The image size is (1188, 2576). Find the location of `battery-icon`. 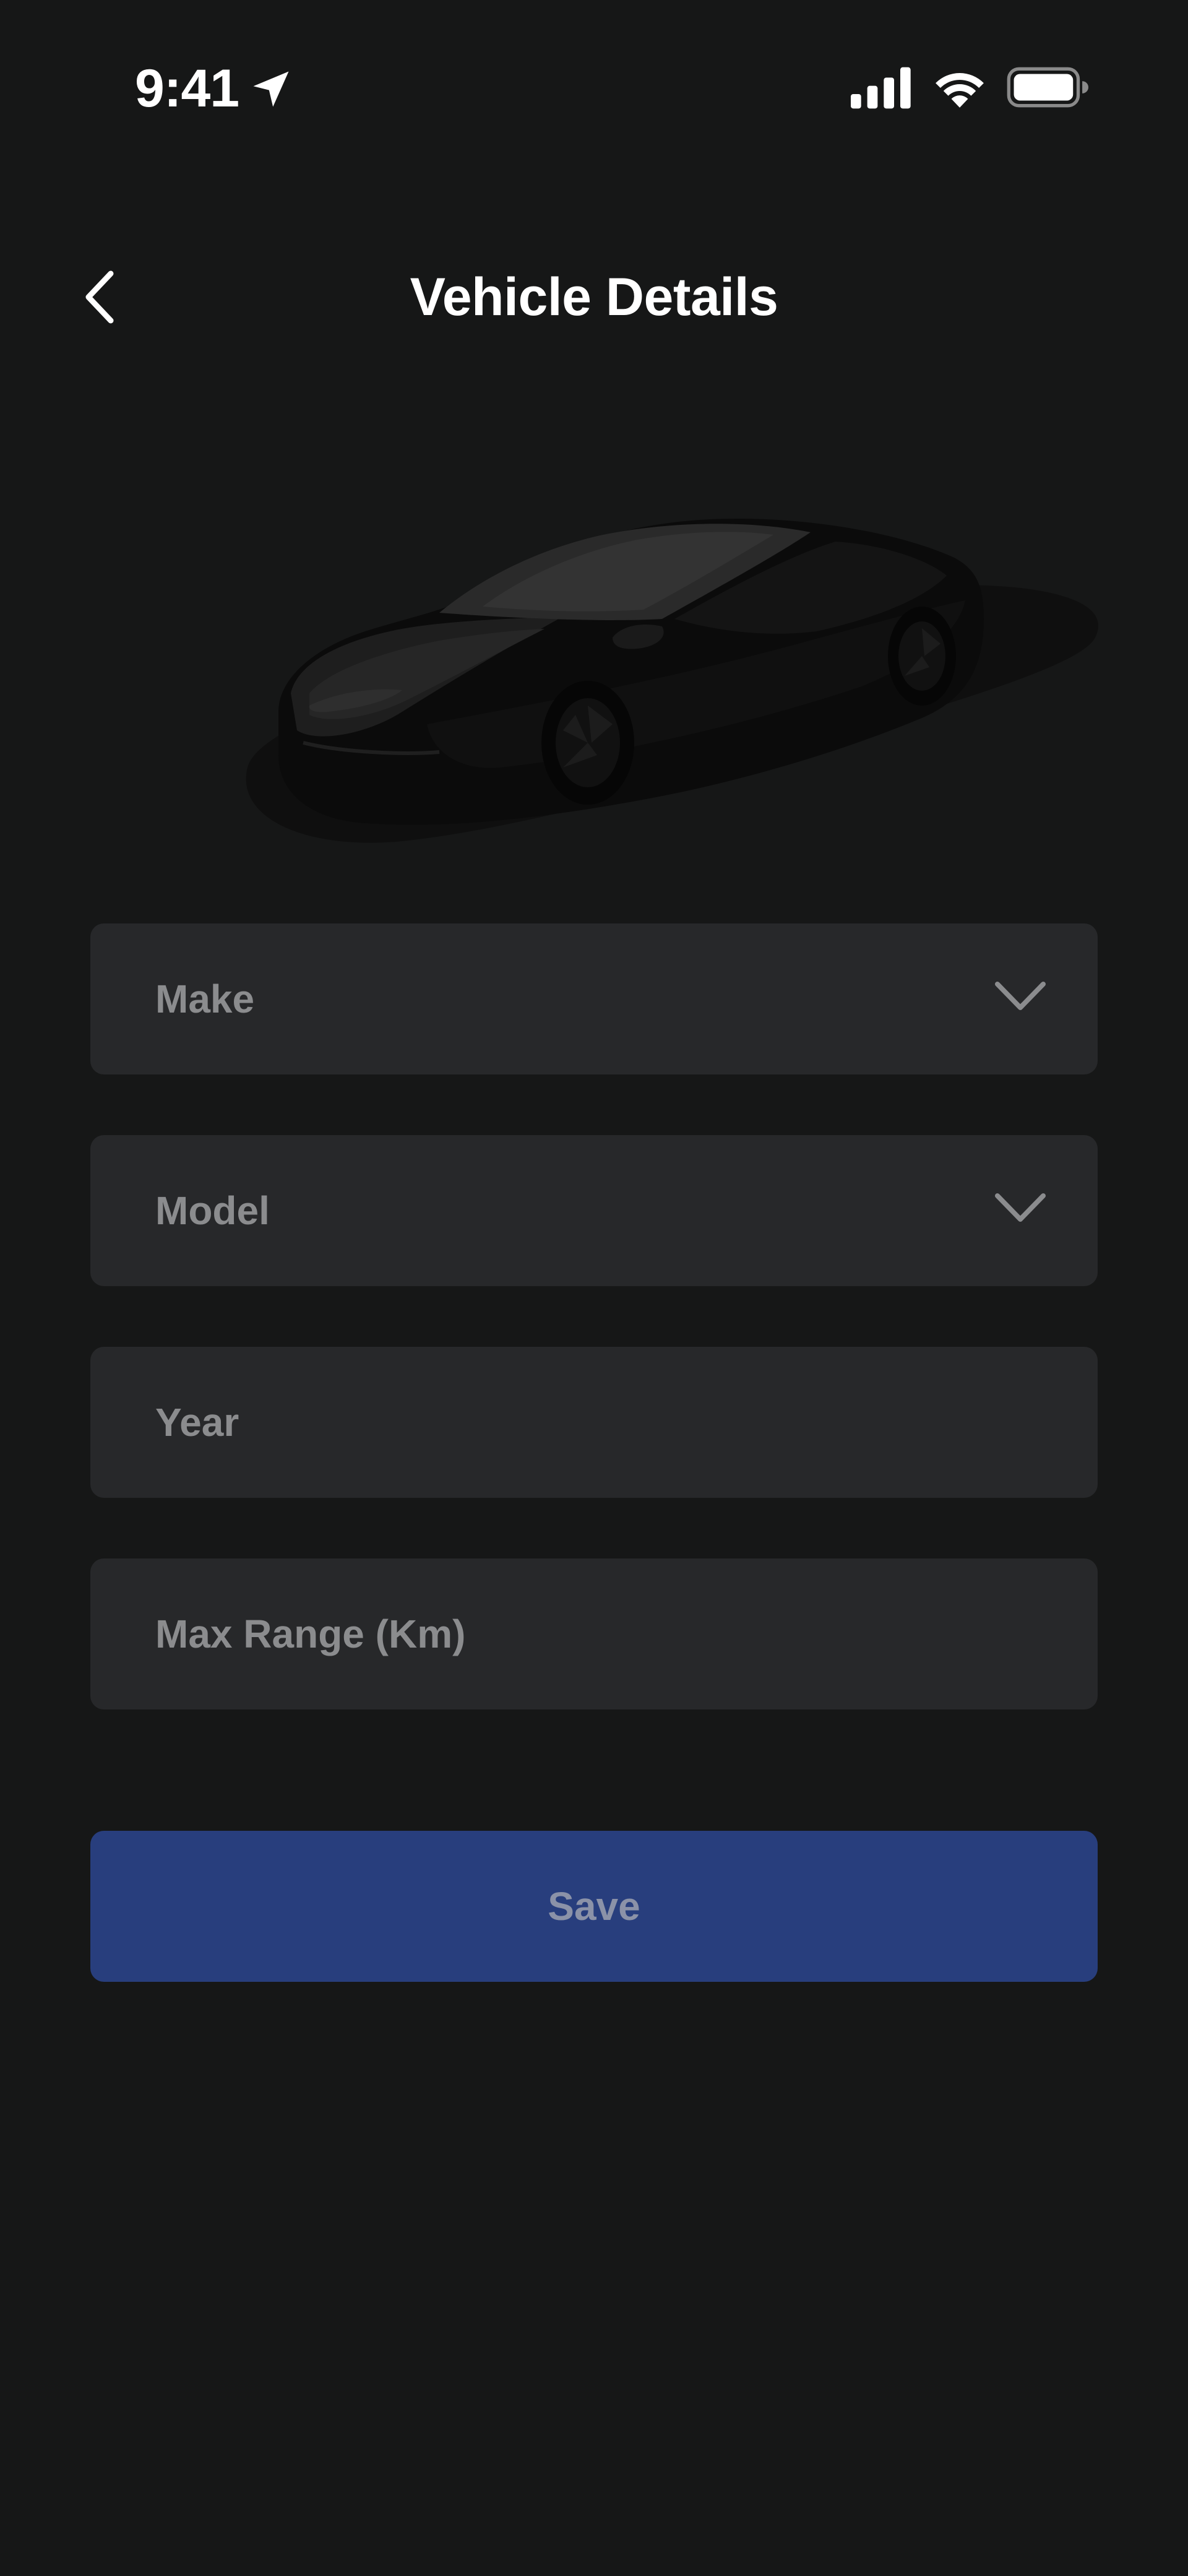

battery-icon is located at coordinates (1047, 87).